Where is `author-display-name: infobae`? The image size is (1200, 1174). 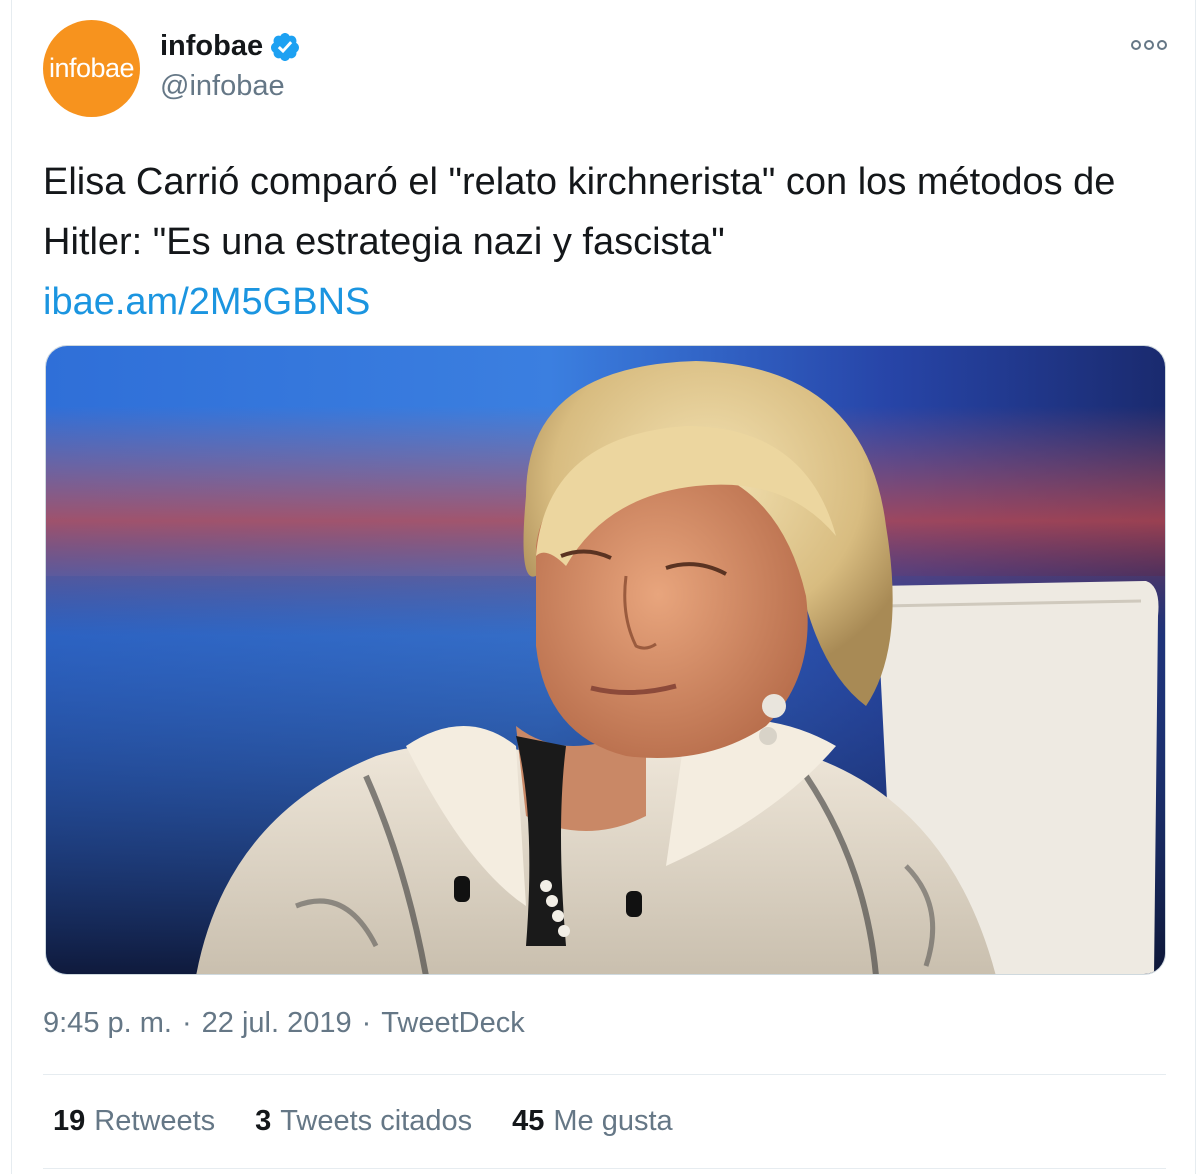 author-display-name: infobae is located at coordinates (211, 46).